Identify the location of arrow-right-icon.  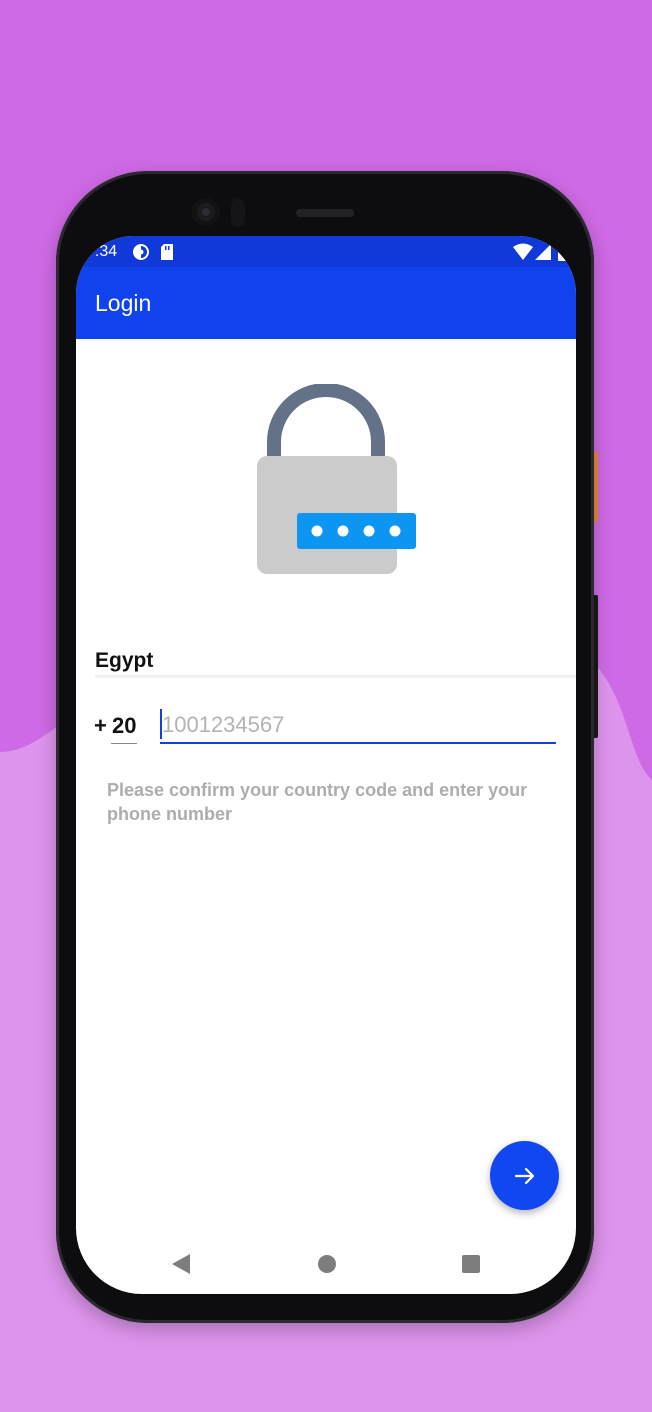
(524, 1175).